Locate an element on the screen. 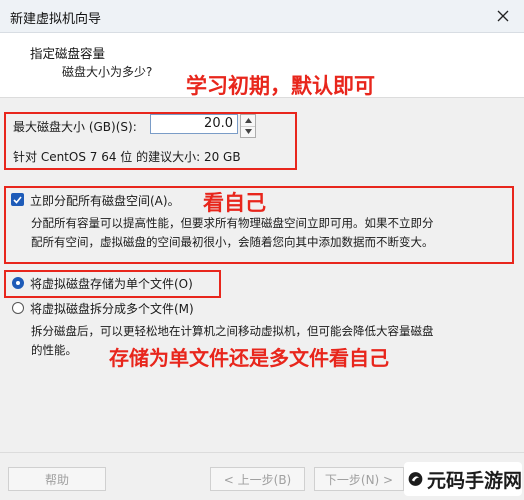  multi-file-label: 将虚拟磁盘拆分成多个文件(M) is located at coordinates (112, 308).